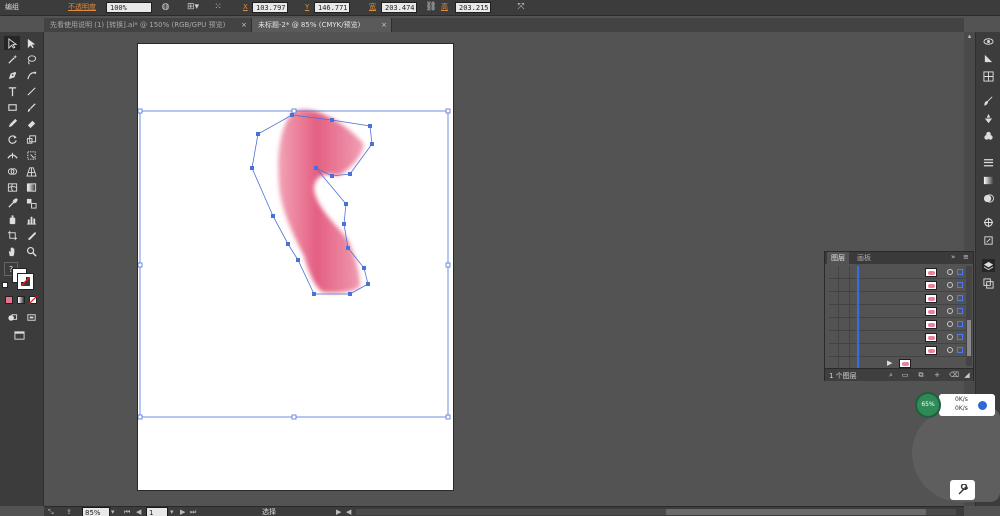  What do you see at coordinates (31, 59) in the screenshot?
I see `lasso-icon` at bounding box center [31, 59].